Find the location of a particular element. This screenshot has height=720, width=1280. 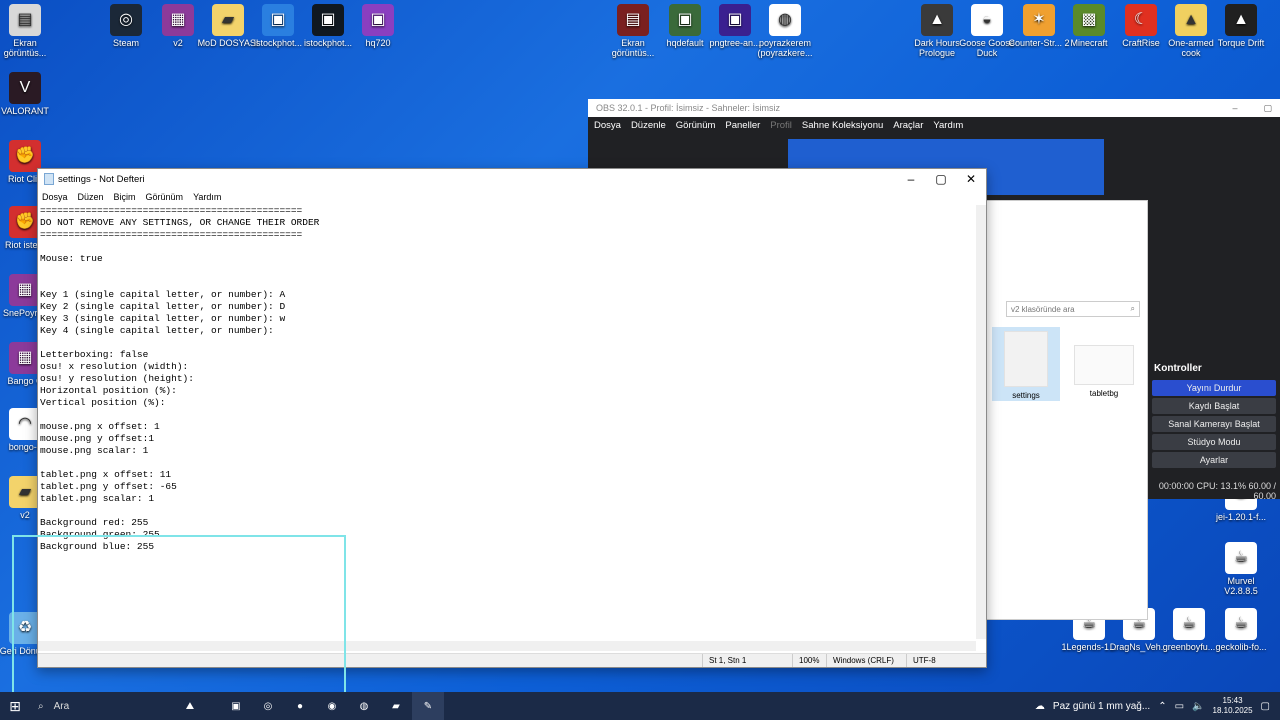

taskbar-widget-icon: ⛰ is located at coordinates (190, 706).